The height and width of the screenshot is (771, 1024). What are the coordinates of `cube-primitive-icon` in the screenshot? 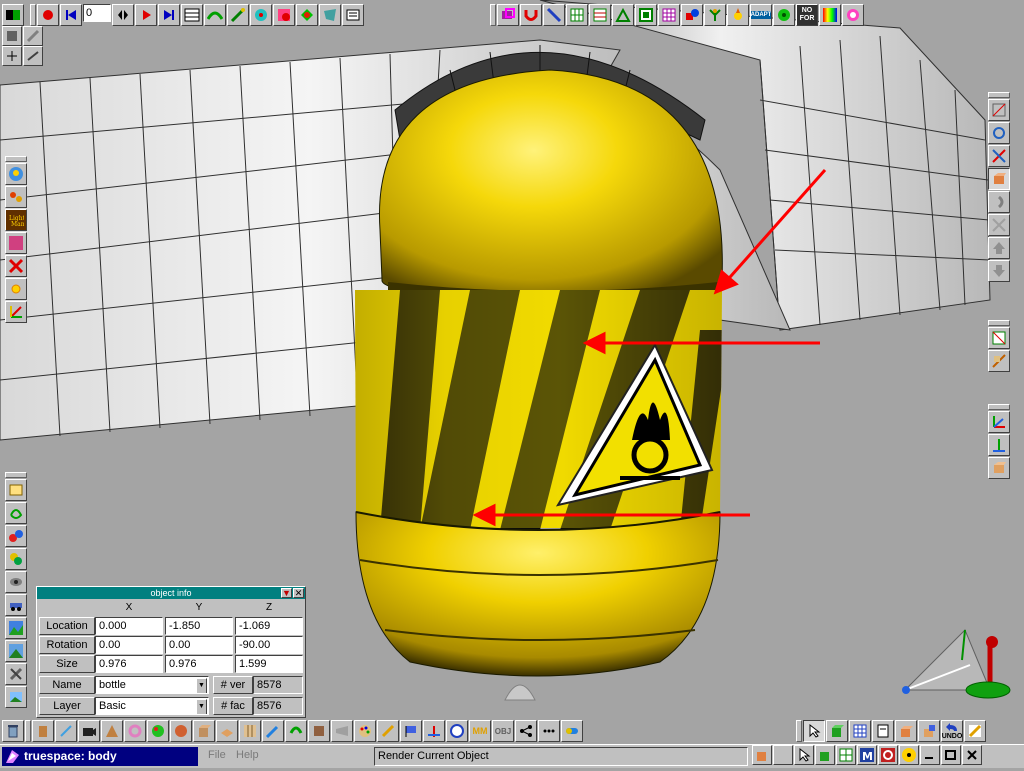 It's located at (204, 731).